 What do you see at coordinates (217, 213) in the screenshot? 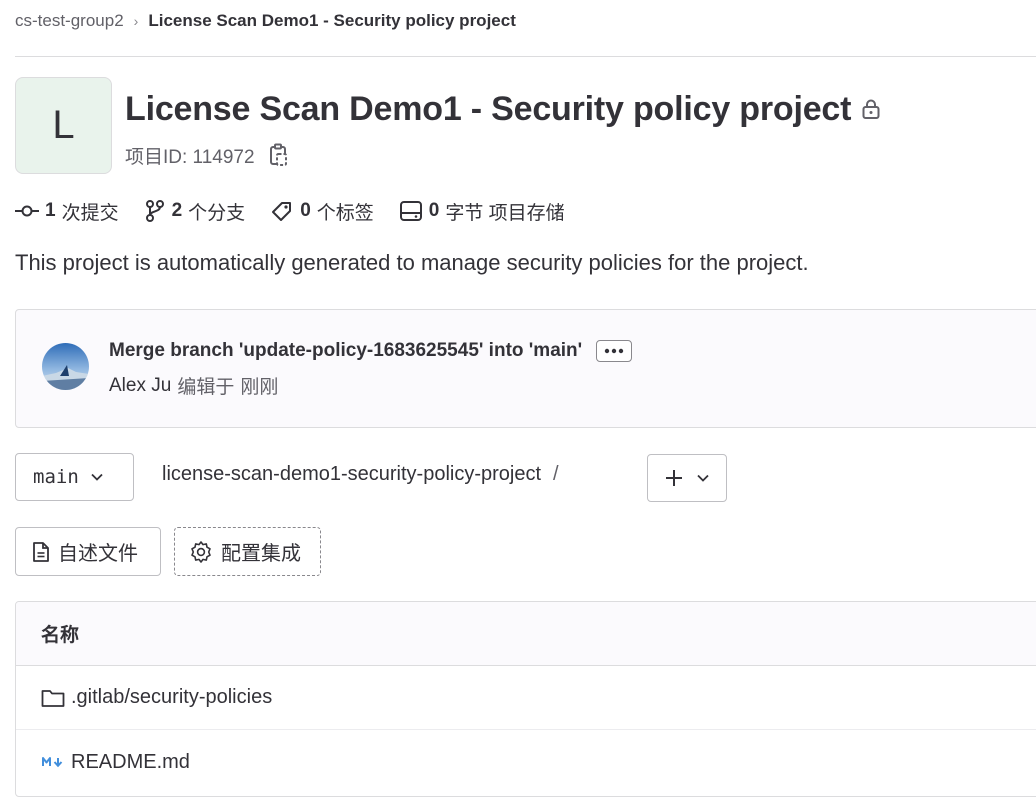
I see `stat-branches-label: 个分支` at bounding box center [217, 213].